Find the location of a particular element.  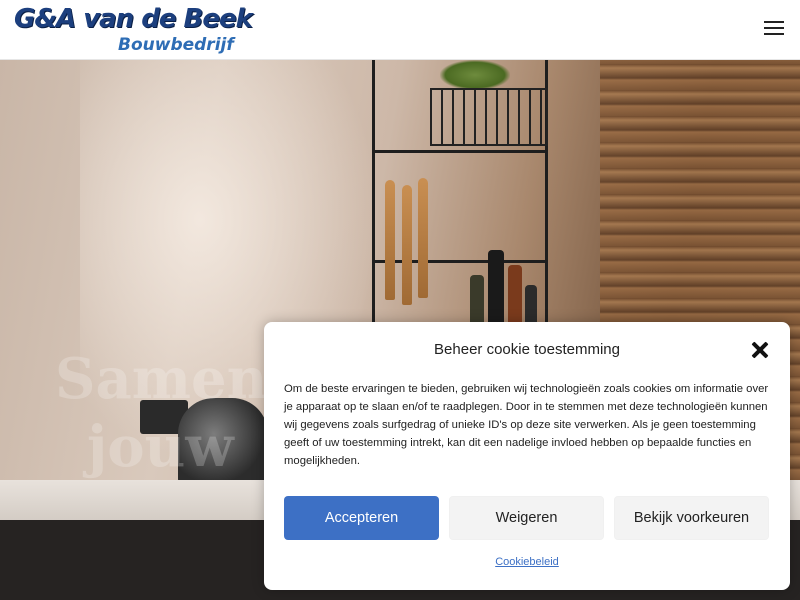

cookie-dialog-title: Beheer cookie toestemming is located at coordinates (527, 349).